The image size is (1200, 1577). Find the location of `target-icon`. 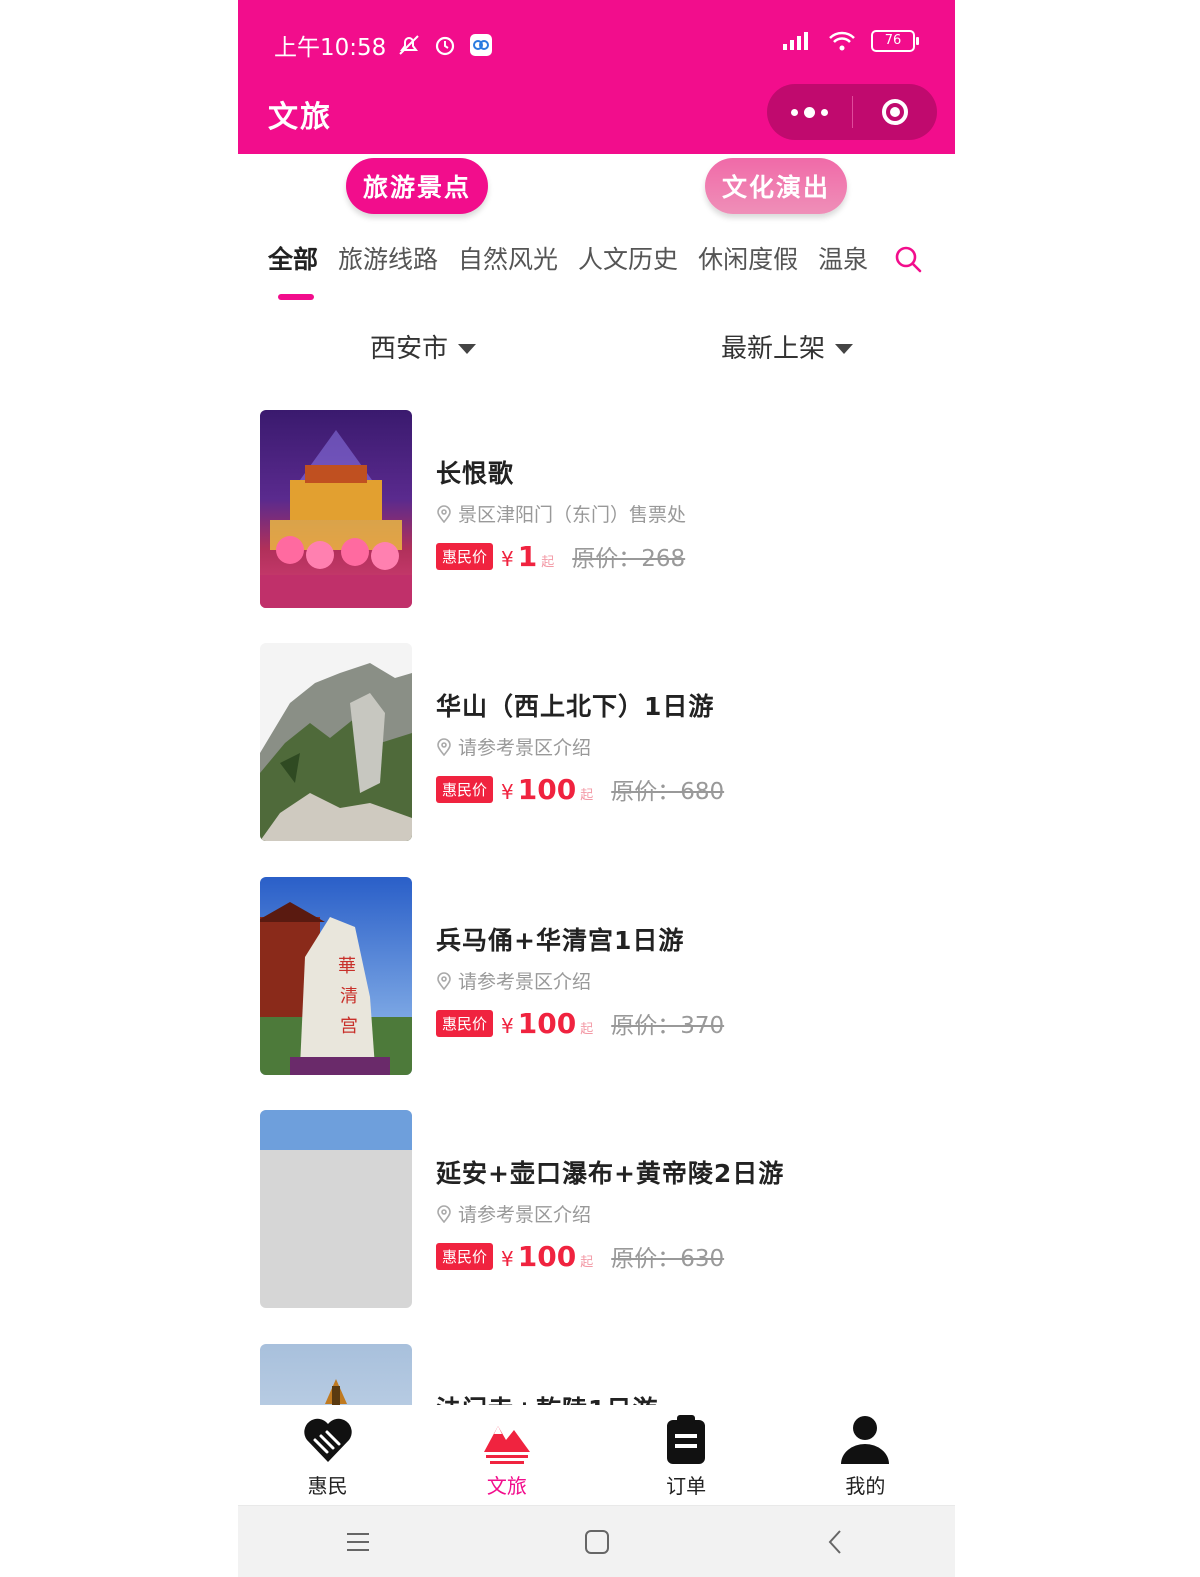

target-icon is located at coordinates (894, 112).